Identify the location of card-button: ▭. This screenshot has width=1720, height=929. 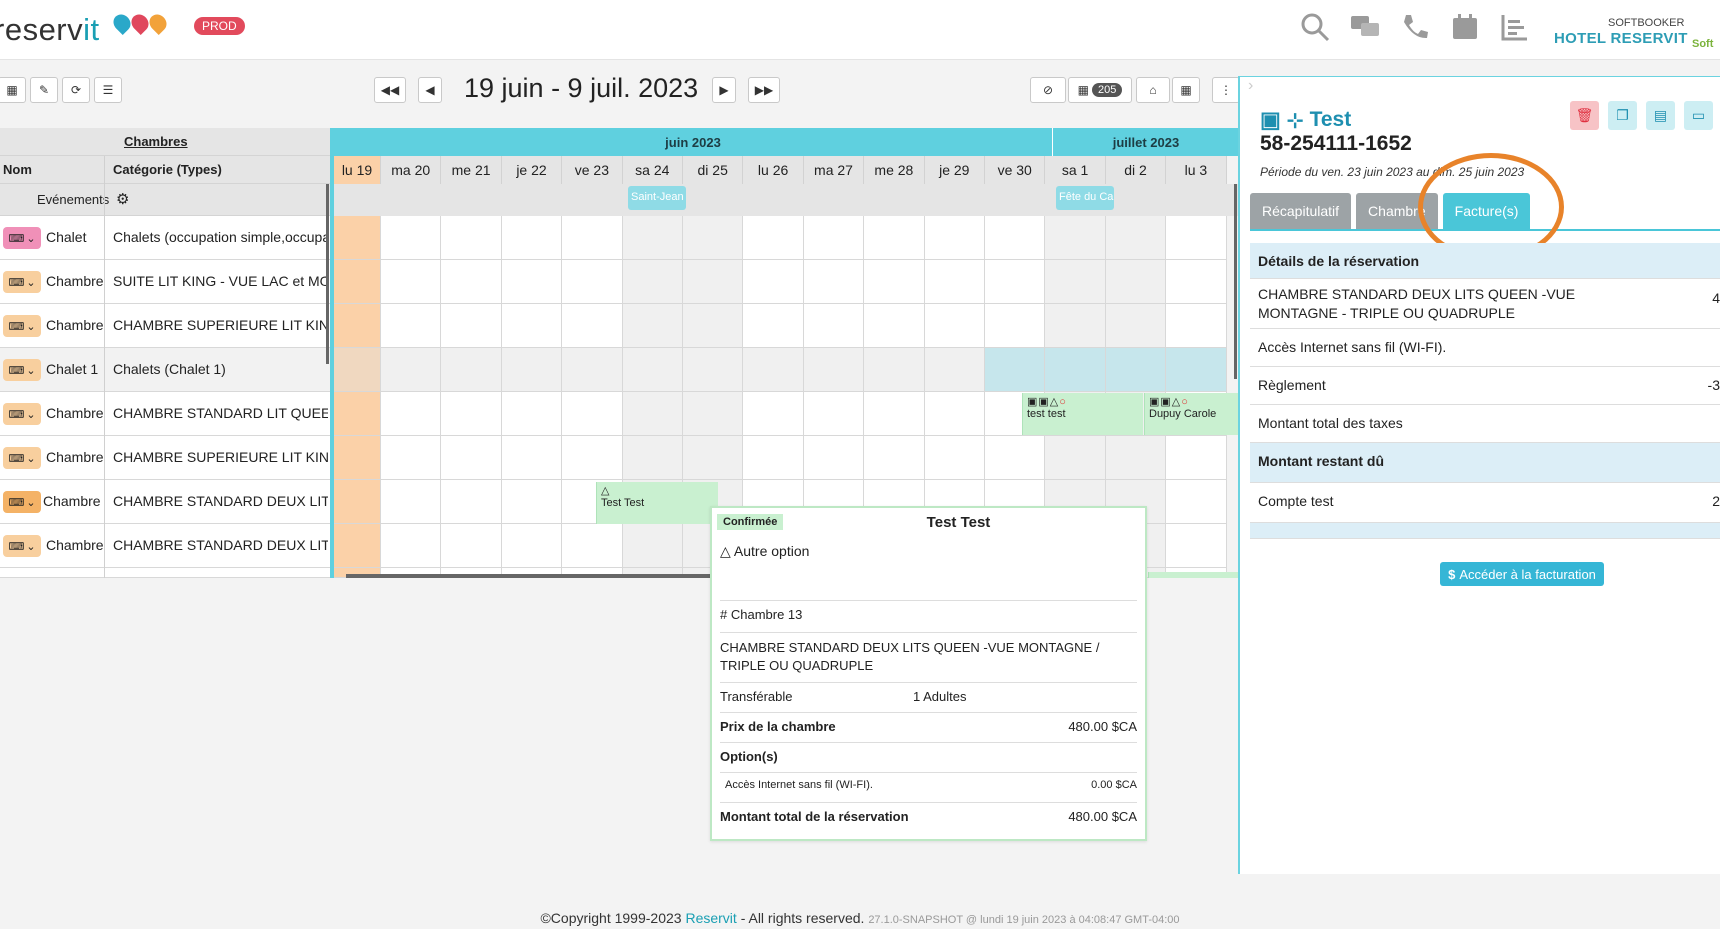
(1698, 115).